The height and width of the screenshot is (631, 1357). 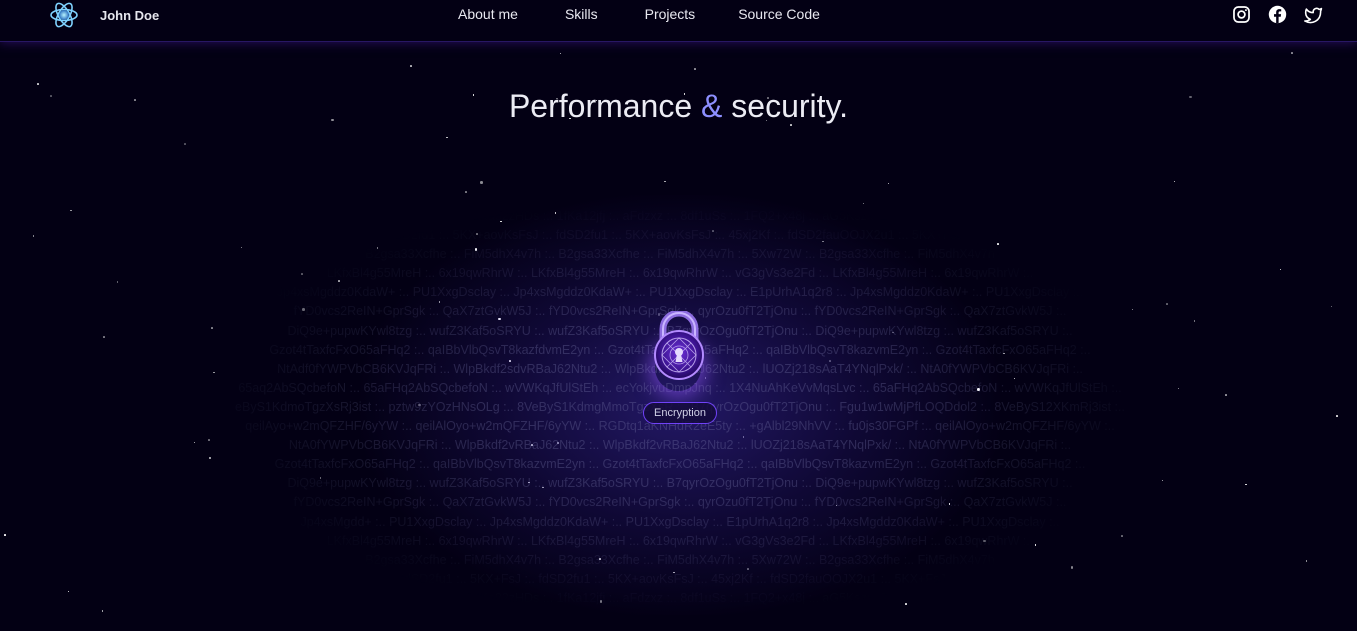 I want to click on lock-icon, so click(x=679, y=345).